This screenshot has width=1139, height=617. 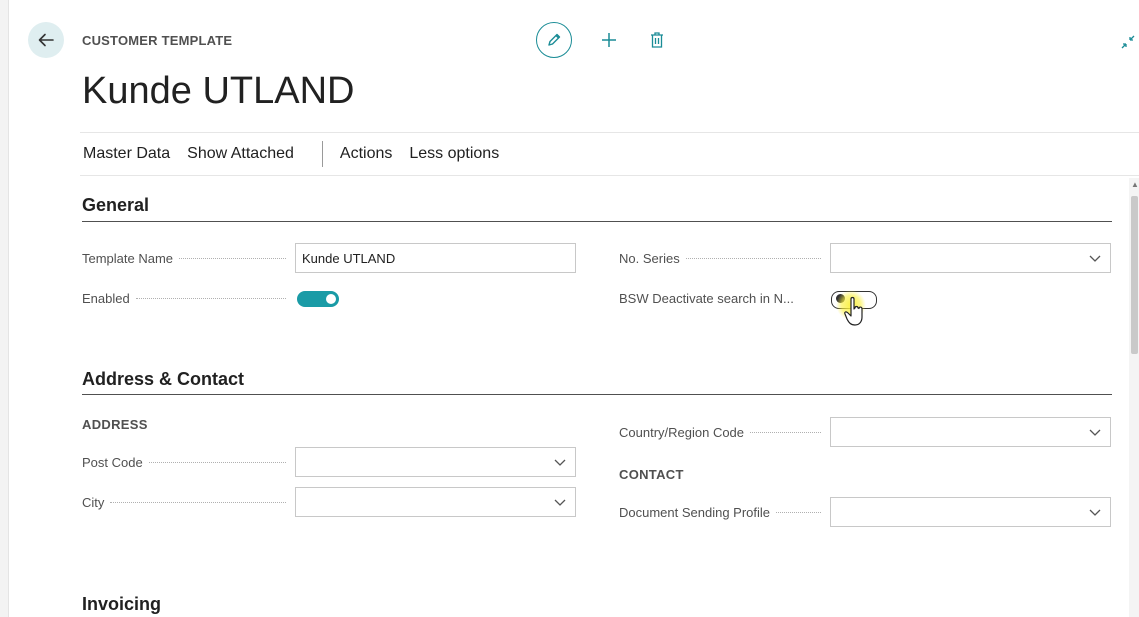 I want to click on scroll-up-icon: ▲, so click(x=1135, y=184).